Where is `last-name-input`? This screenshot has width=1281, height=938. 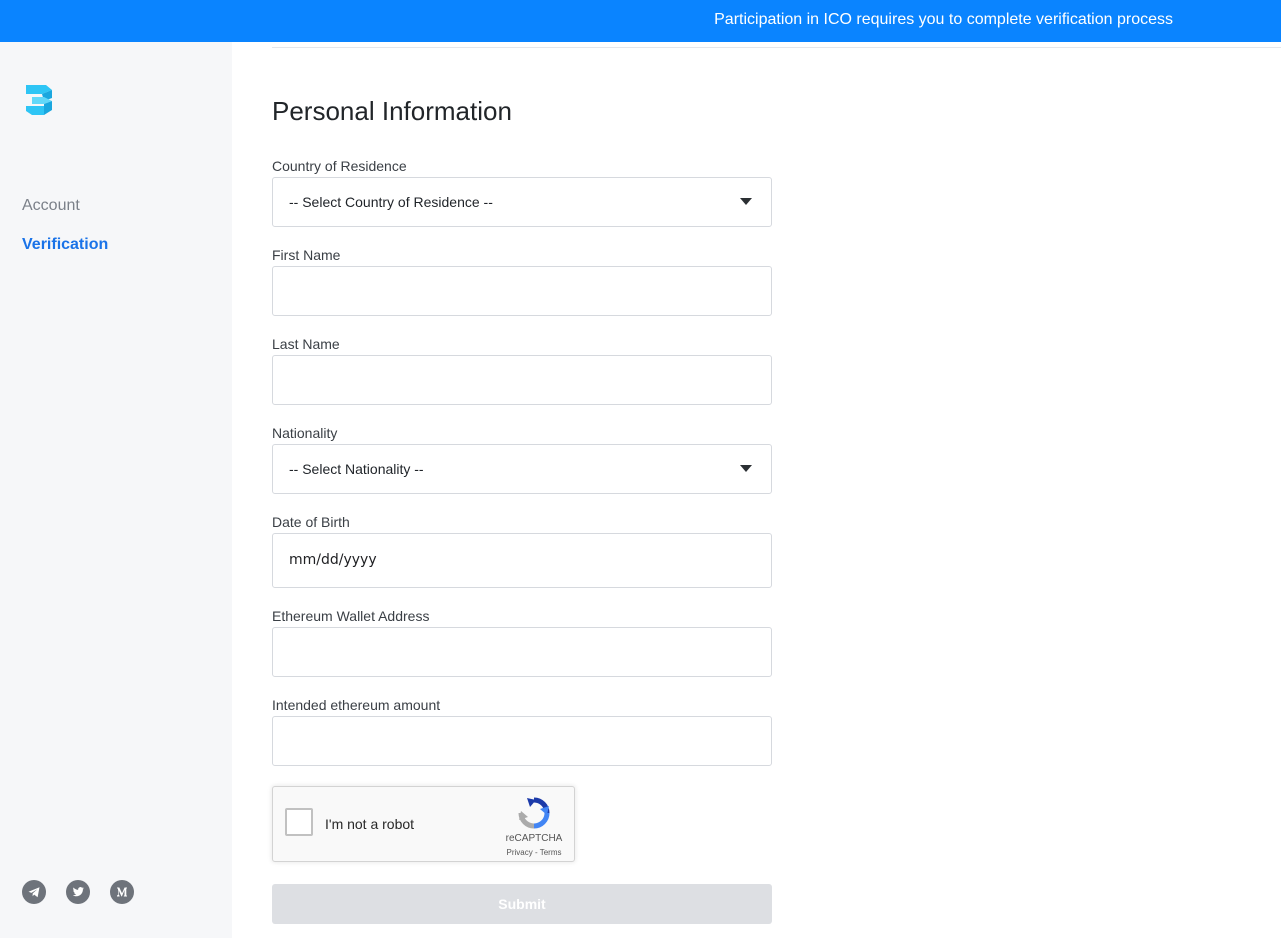
last-name-input is located at coordinates (522, 380).